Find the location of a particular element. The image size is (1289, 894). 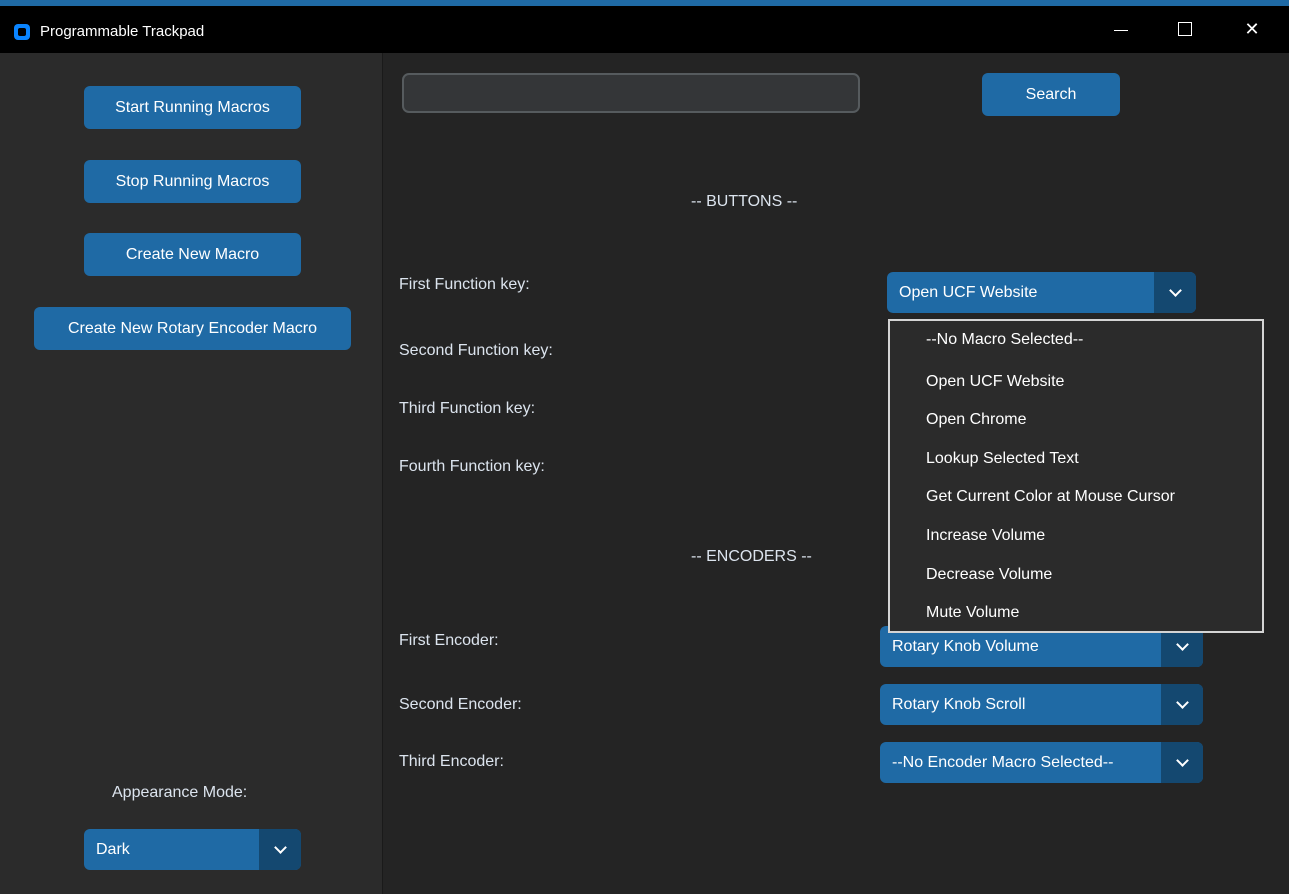

create-new-macro-button: Create New Macro is located at coordinates (192, 254).